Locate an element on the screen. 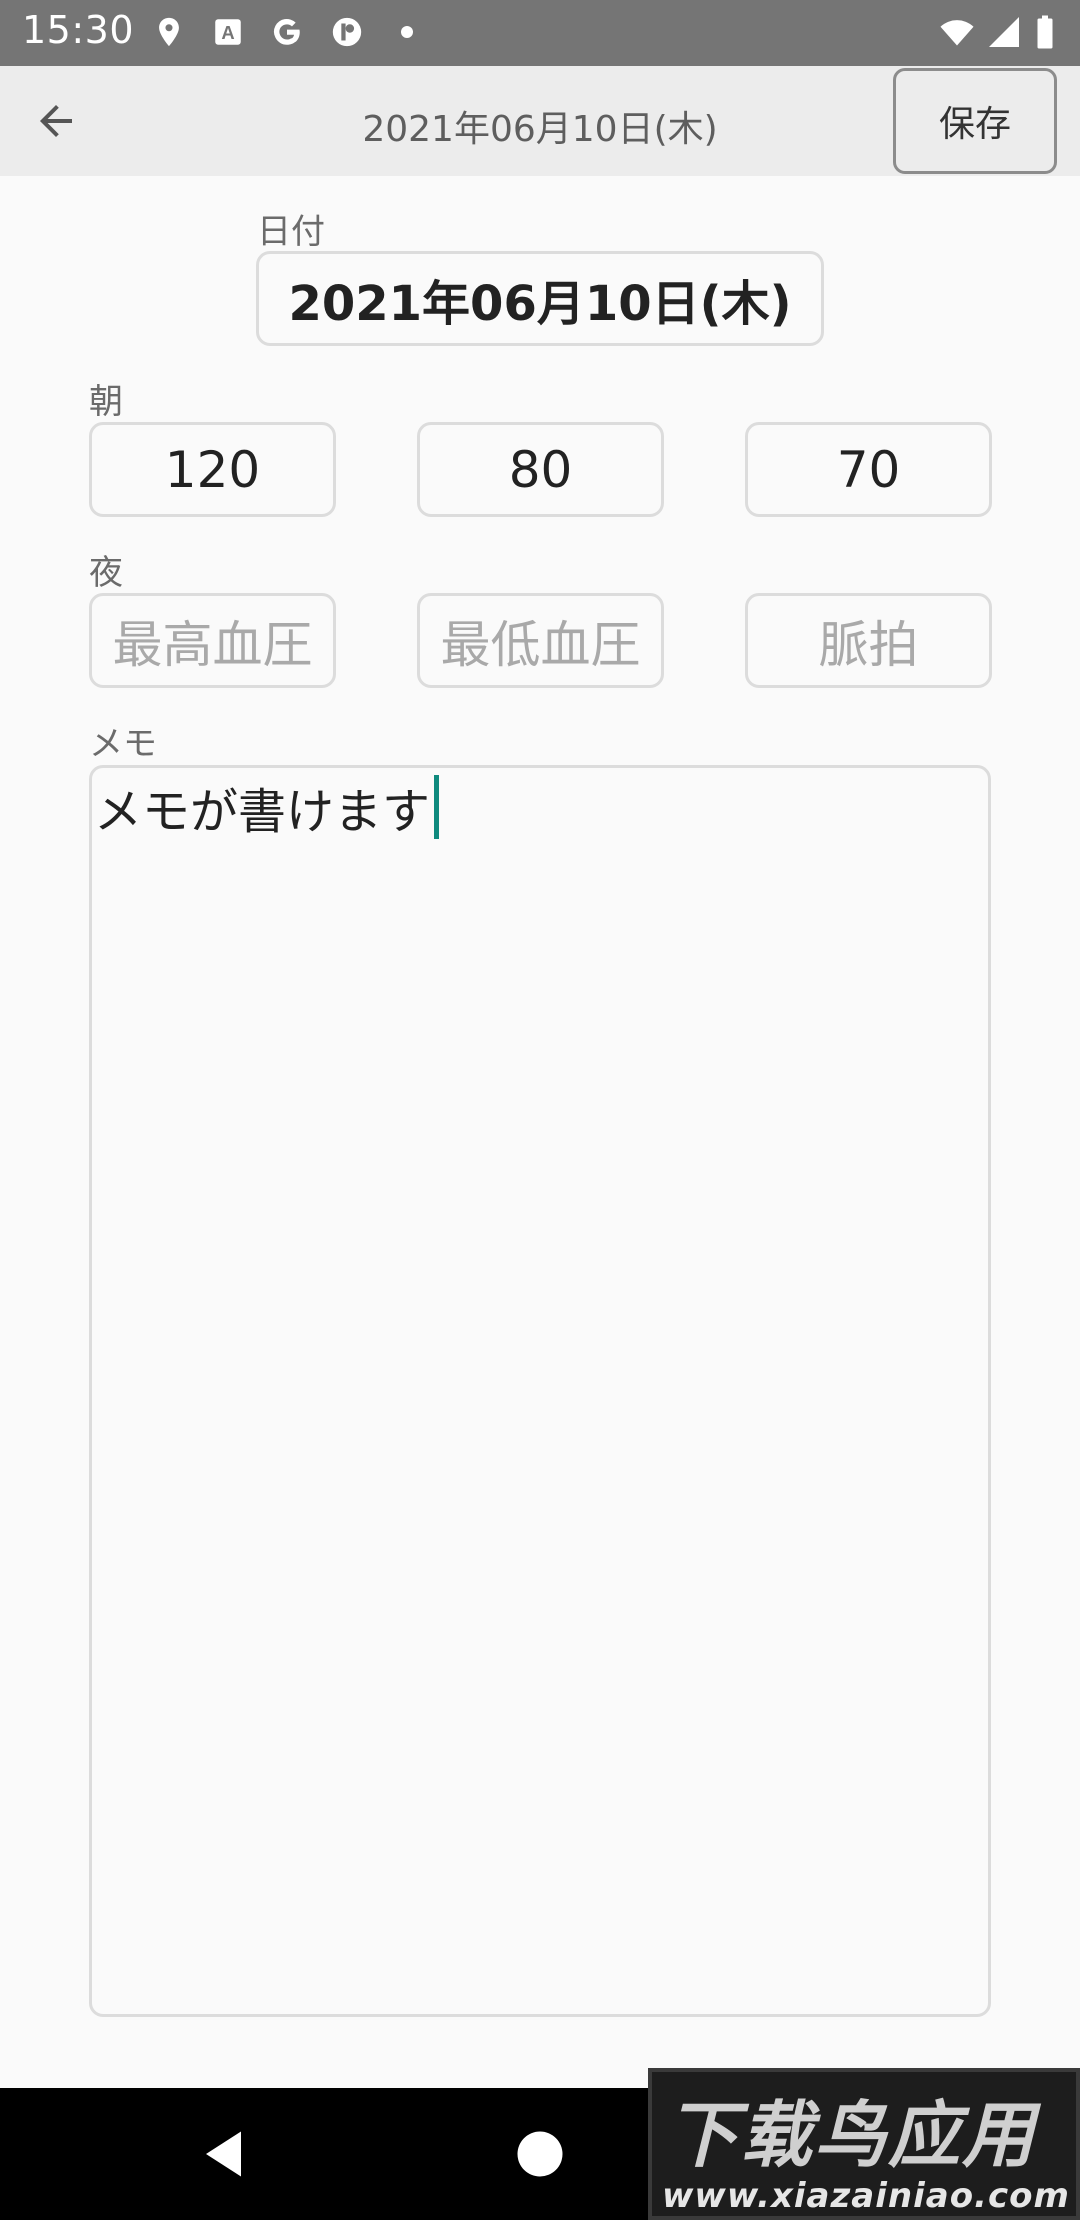 Image resolution: width=1080 pixels, height=2220 pixels. home-circle-icon is located at coordinates (540, 2154).